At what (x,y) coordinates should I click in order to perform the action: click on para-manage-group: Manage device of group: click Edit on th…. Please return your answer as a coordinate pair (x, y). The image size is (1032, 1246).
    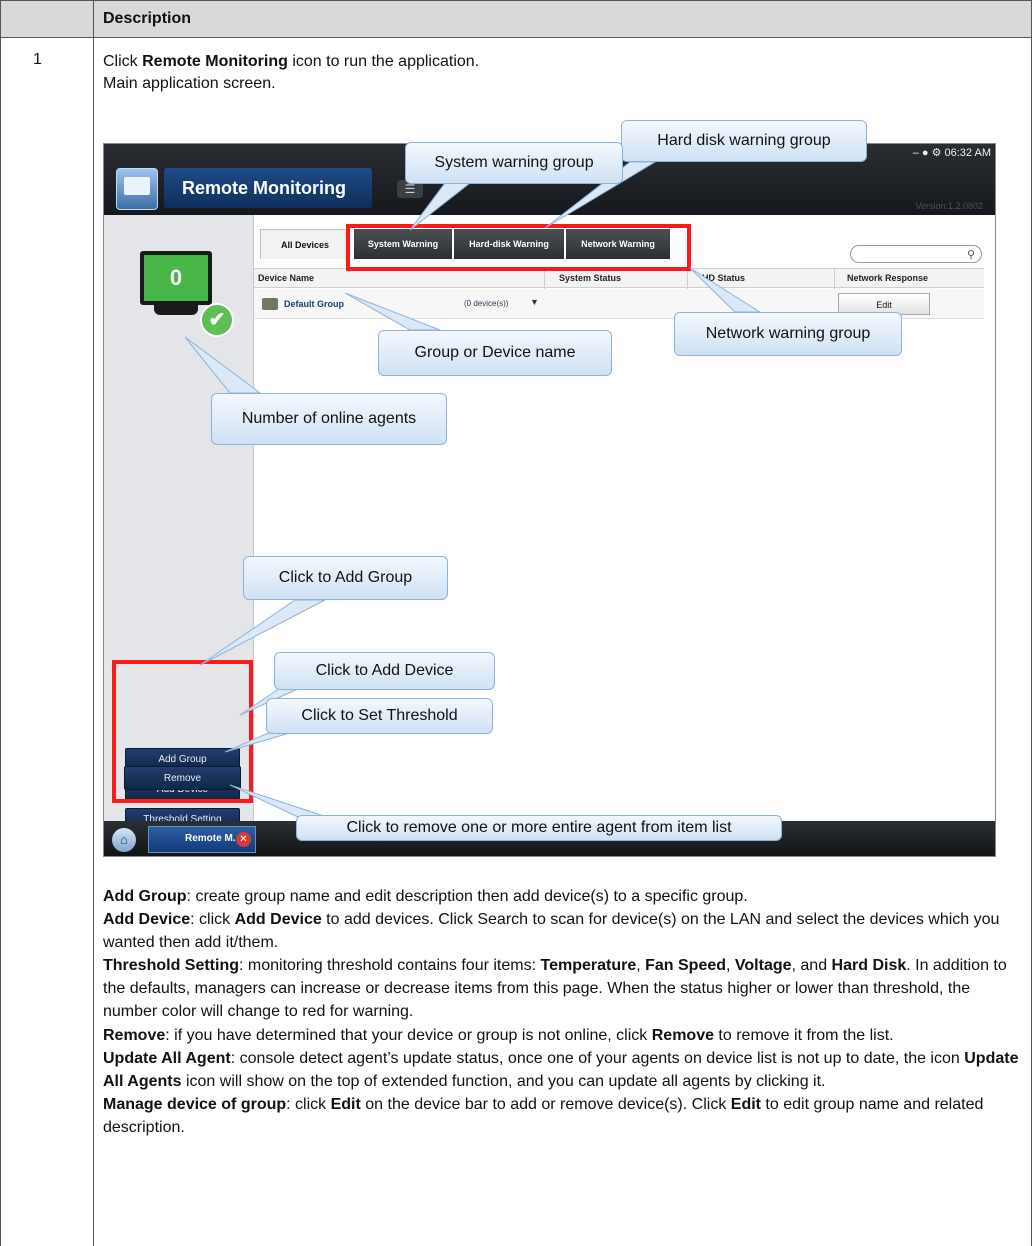
    Looking at the image, I should click on (563, 1116).